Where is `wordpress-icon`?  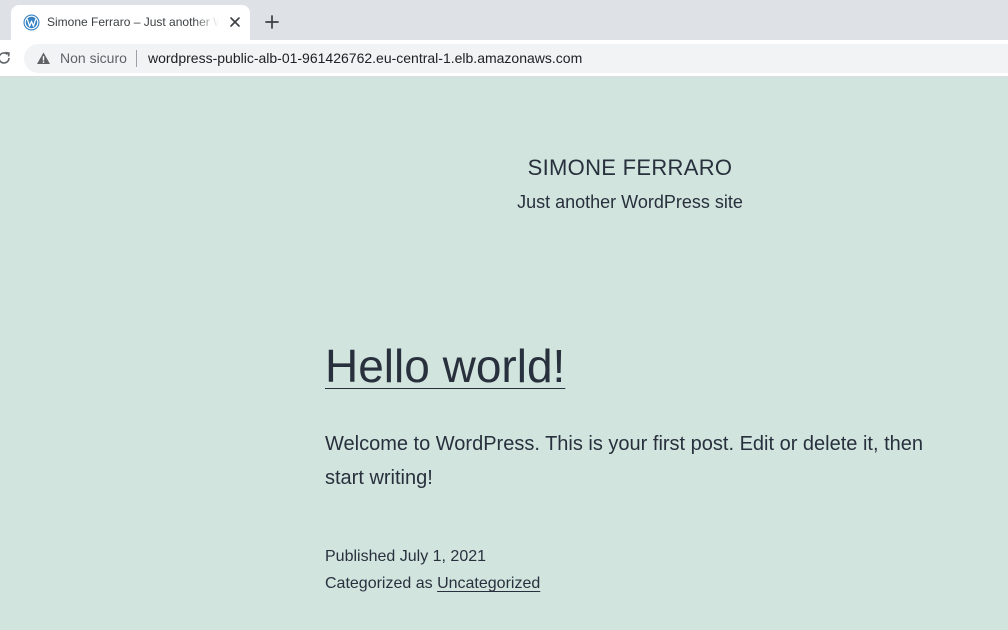 wordpress-icon is located at coordinates (31, 22).